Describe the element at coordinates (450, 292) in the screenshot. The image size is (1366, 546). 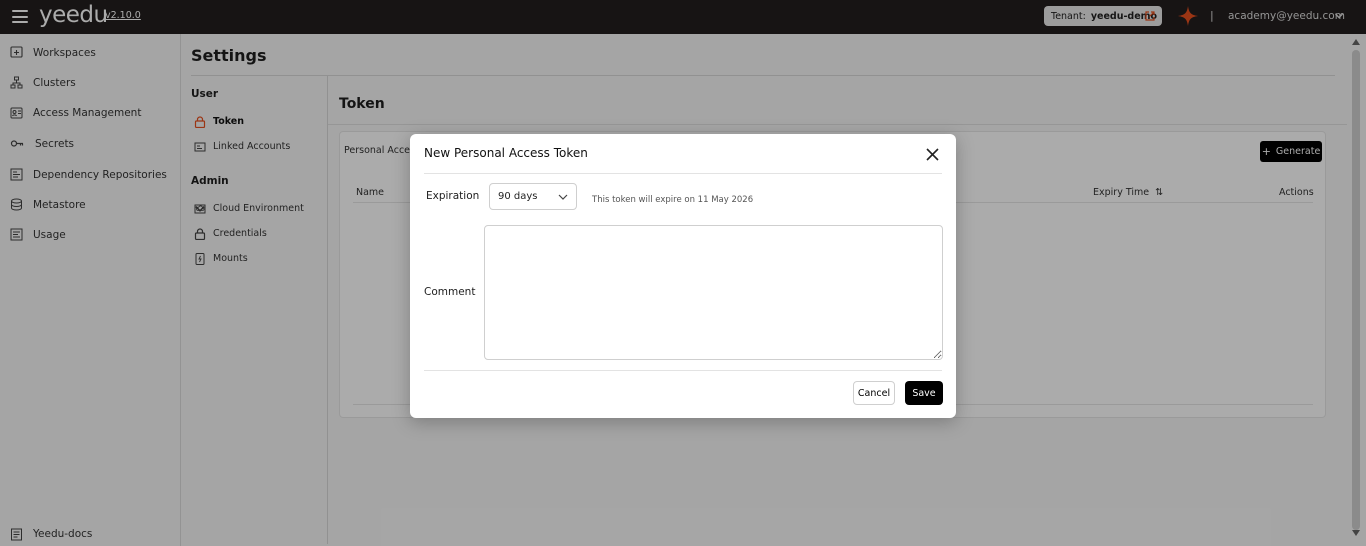
I see `comment-label: Comment` at that location.